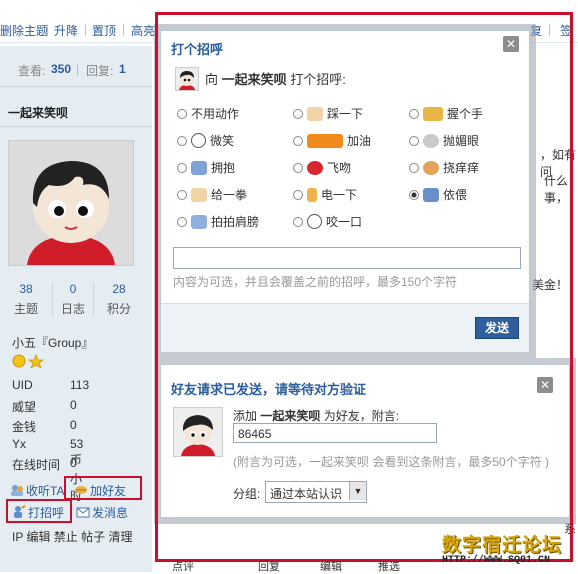 Image resolution: width=578 pixels, height=574 pixels. I want to click on profile-uid: UID 113, so click(50, 385).